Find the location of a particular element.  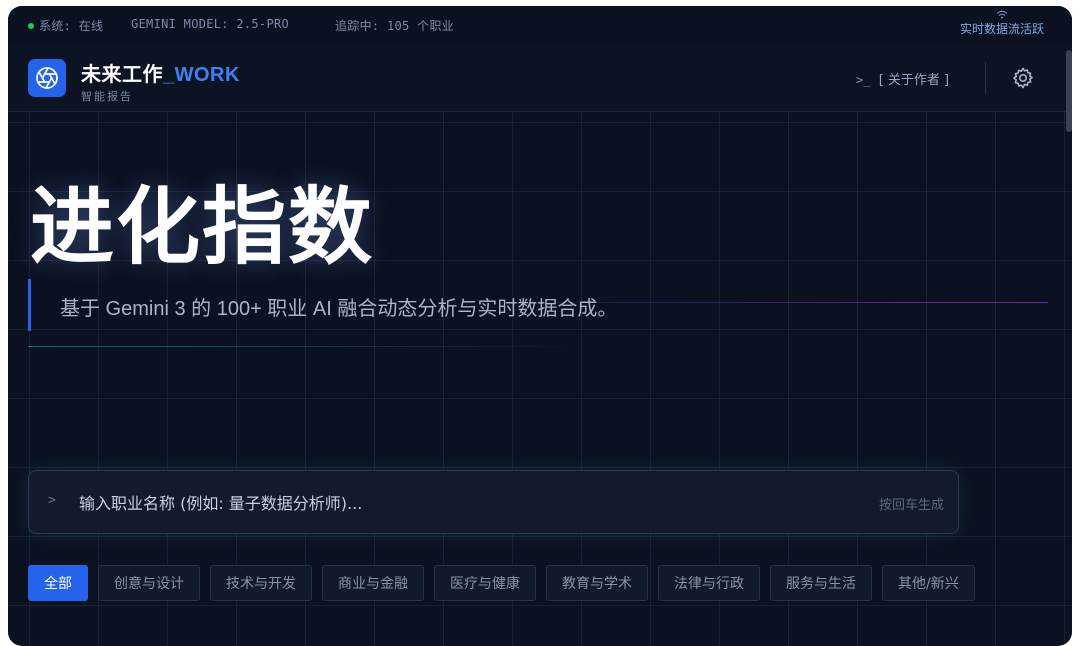

category-education-academic: 教育与学术 is located at coordinates (597, 583).